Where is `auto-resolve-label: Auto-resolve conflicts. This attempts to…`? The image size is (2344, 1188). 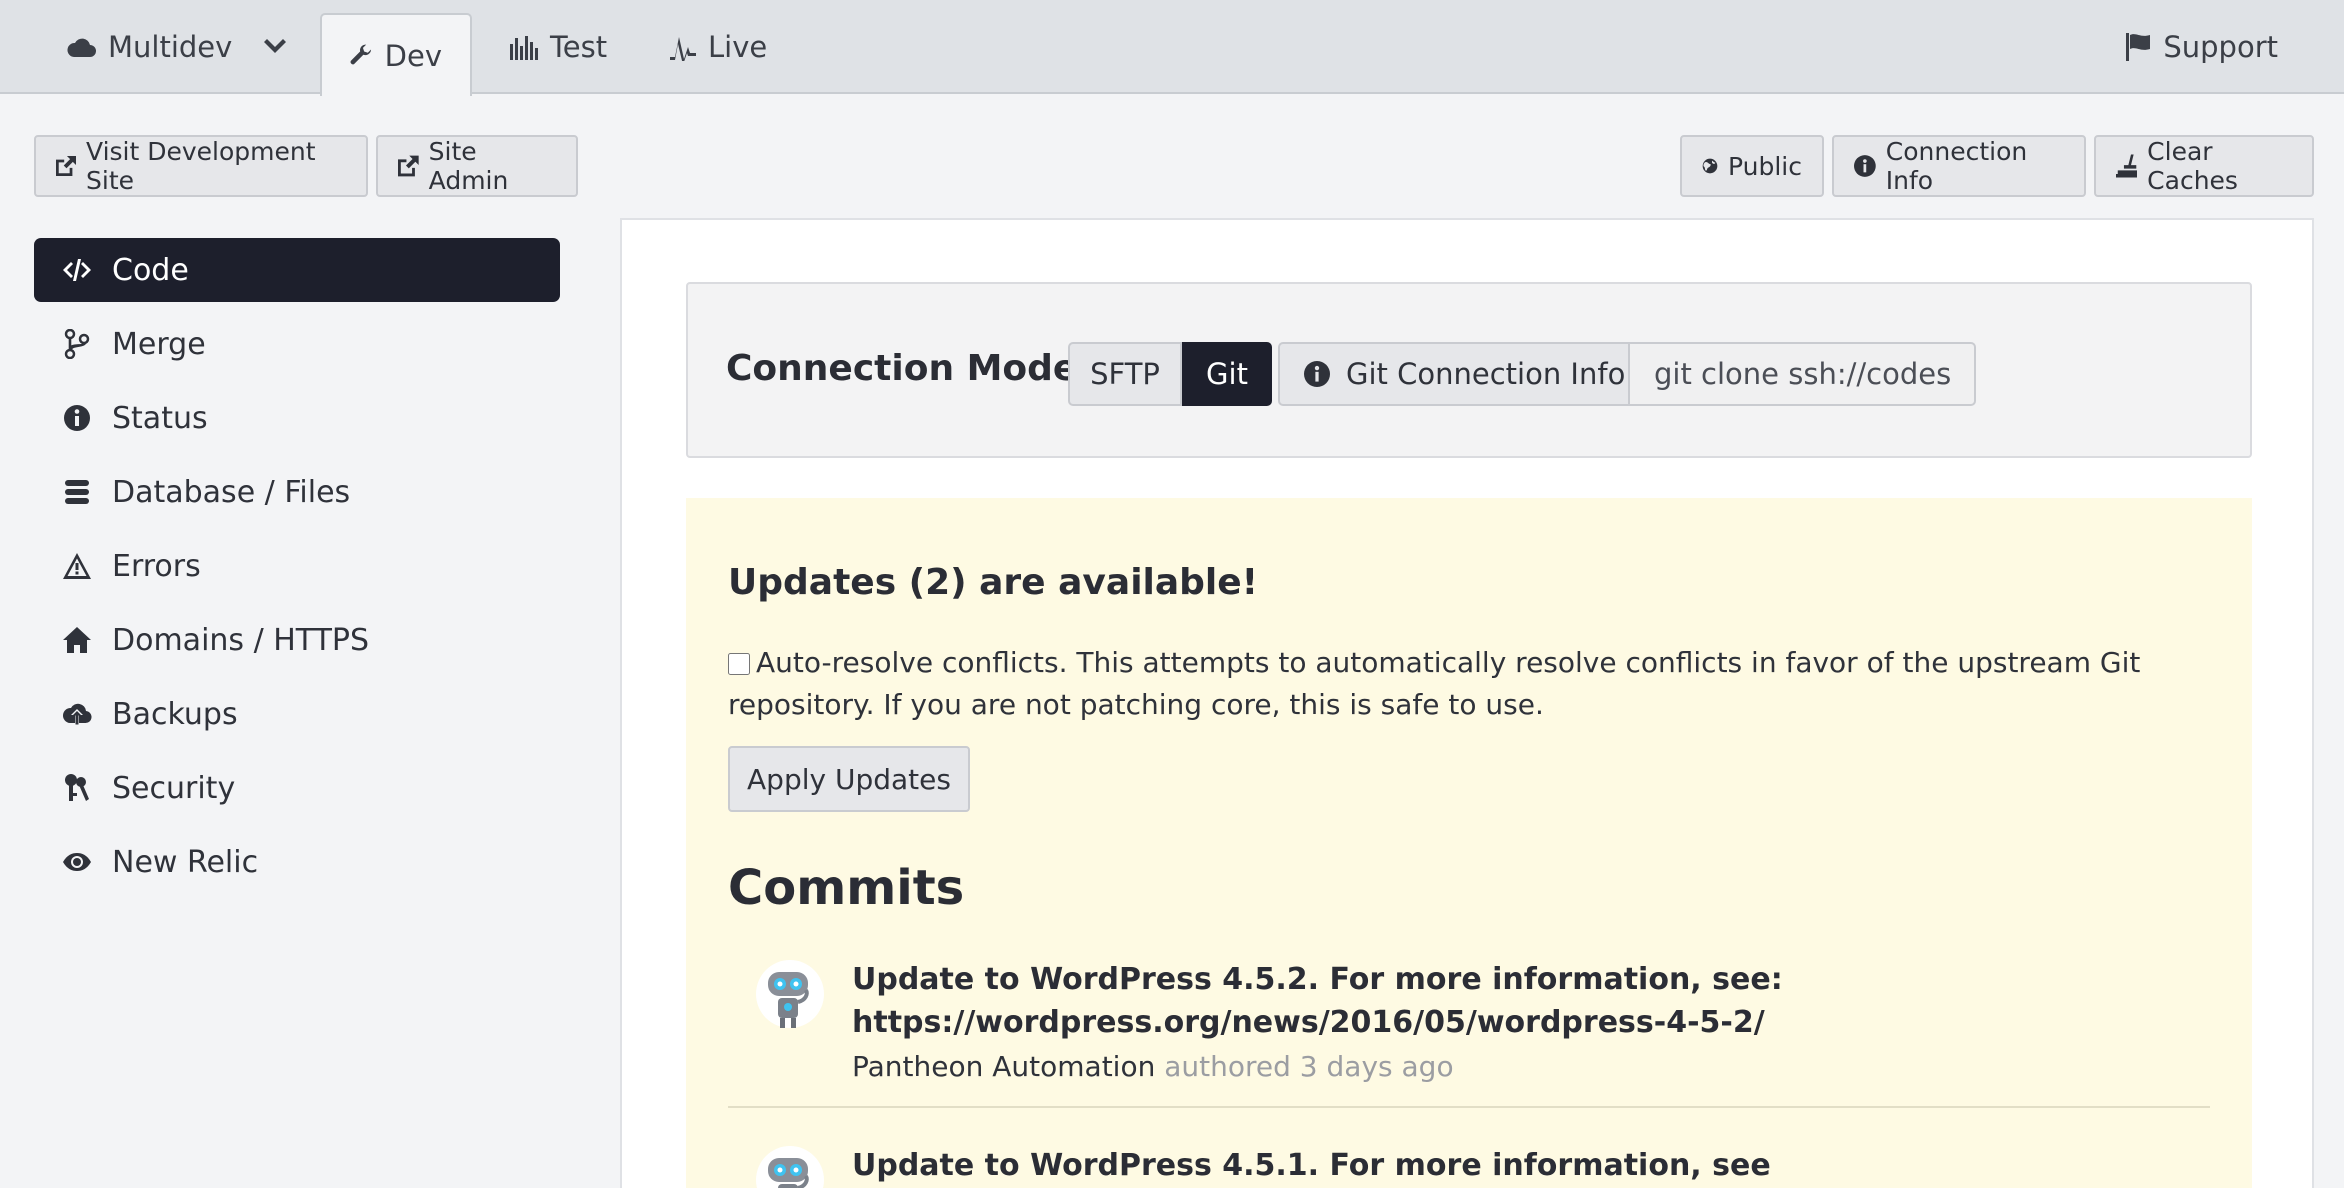 auto-resolve-label: Auto-resolve conflicts. This attempts to… is located at coordinates (1434, 683).